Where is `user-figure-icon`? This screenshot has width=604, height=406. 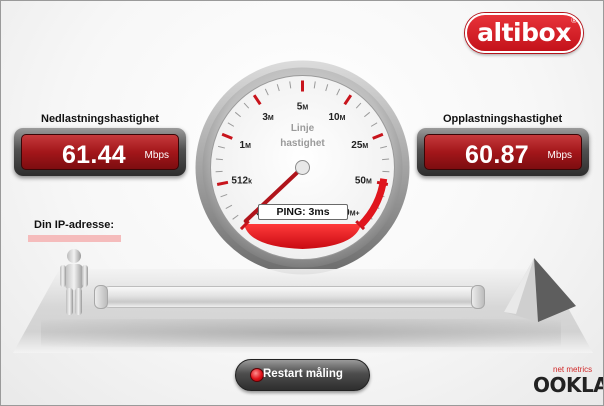 user-figure-icon is located at coordinates (74, 282).